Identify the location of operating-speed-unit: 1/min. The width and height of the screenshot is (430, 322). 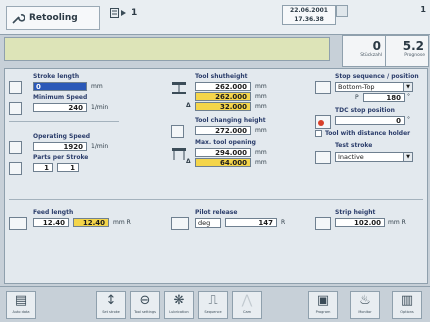
(100, 146).